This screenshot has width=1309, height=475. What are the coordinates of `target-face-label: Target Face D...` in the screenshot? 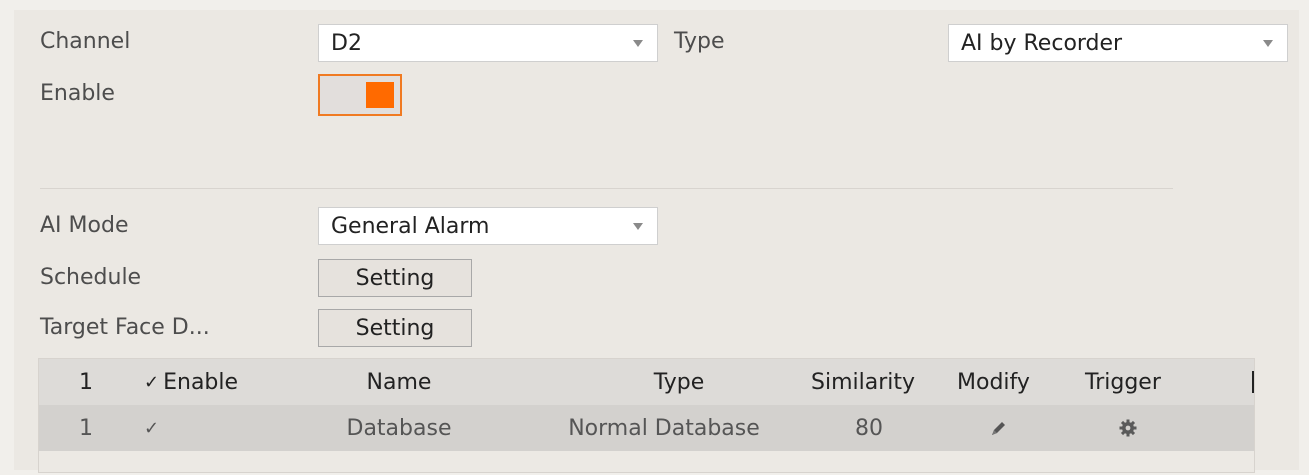 It's located at (125, 327).